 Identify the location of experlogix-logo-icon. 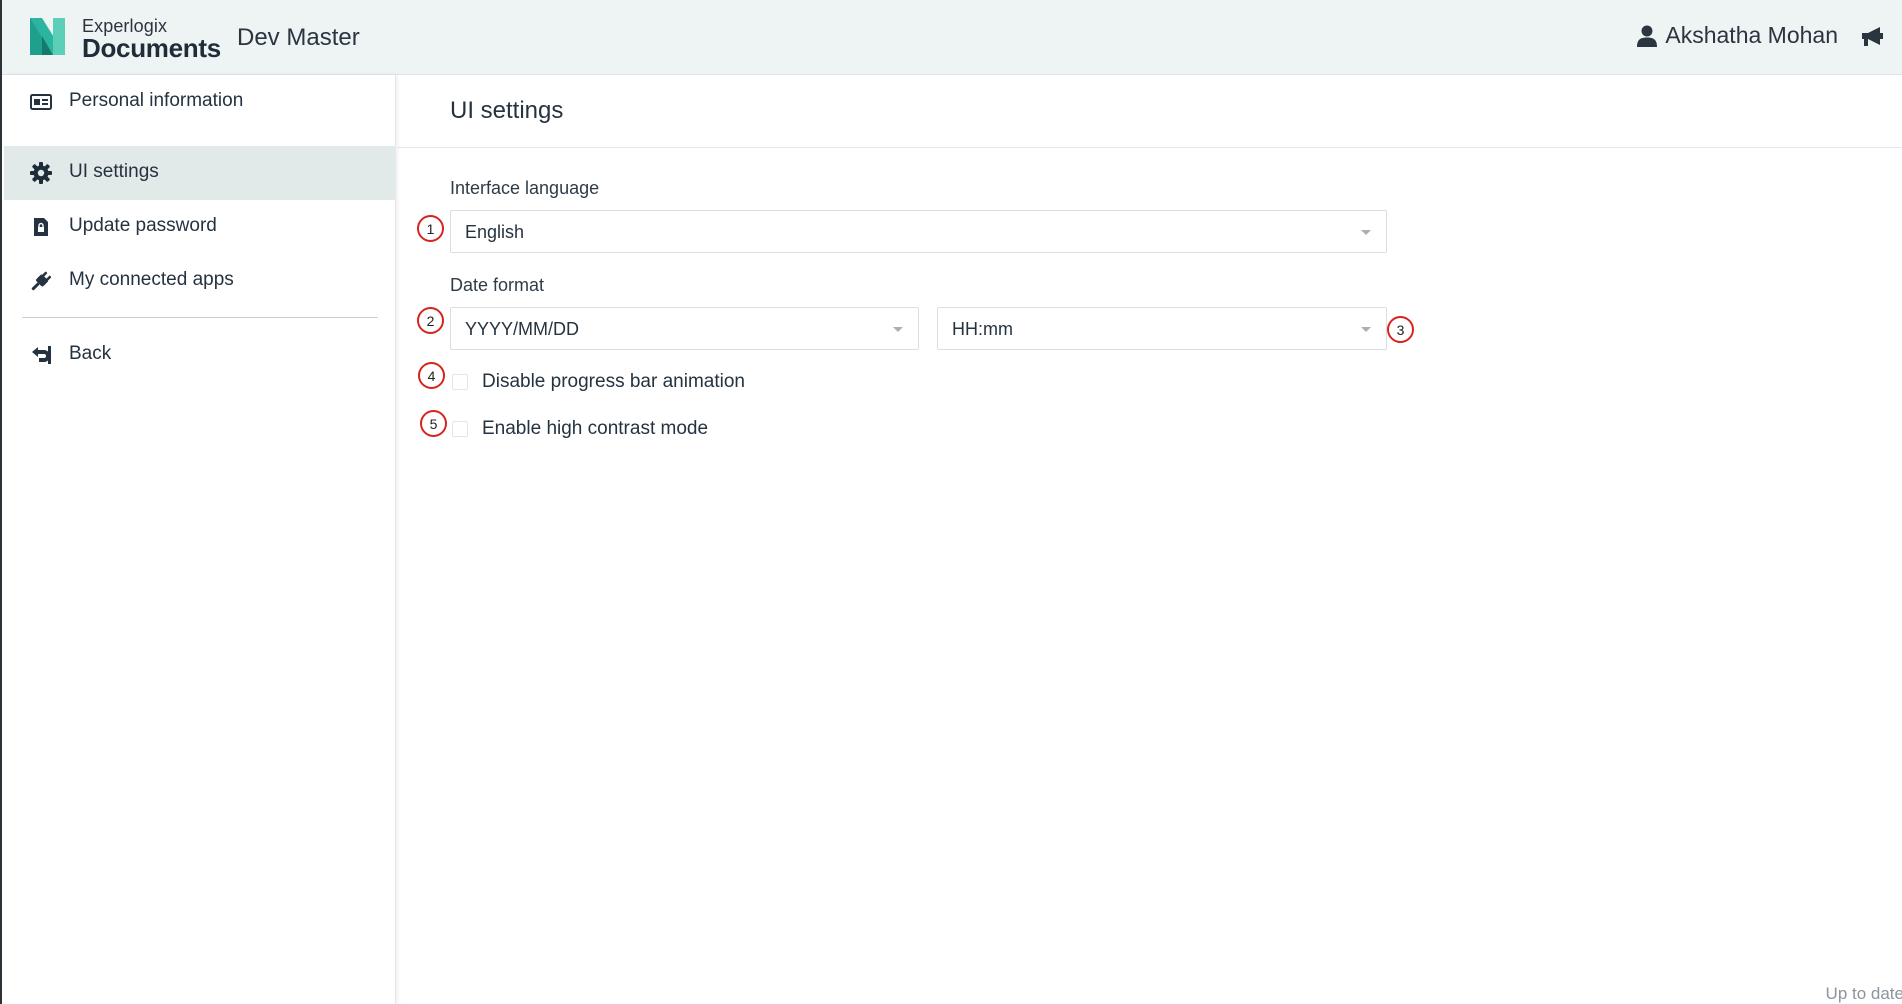
(47, 36).